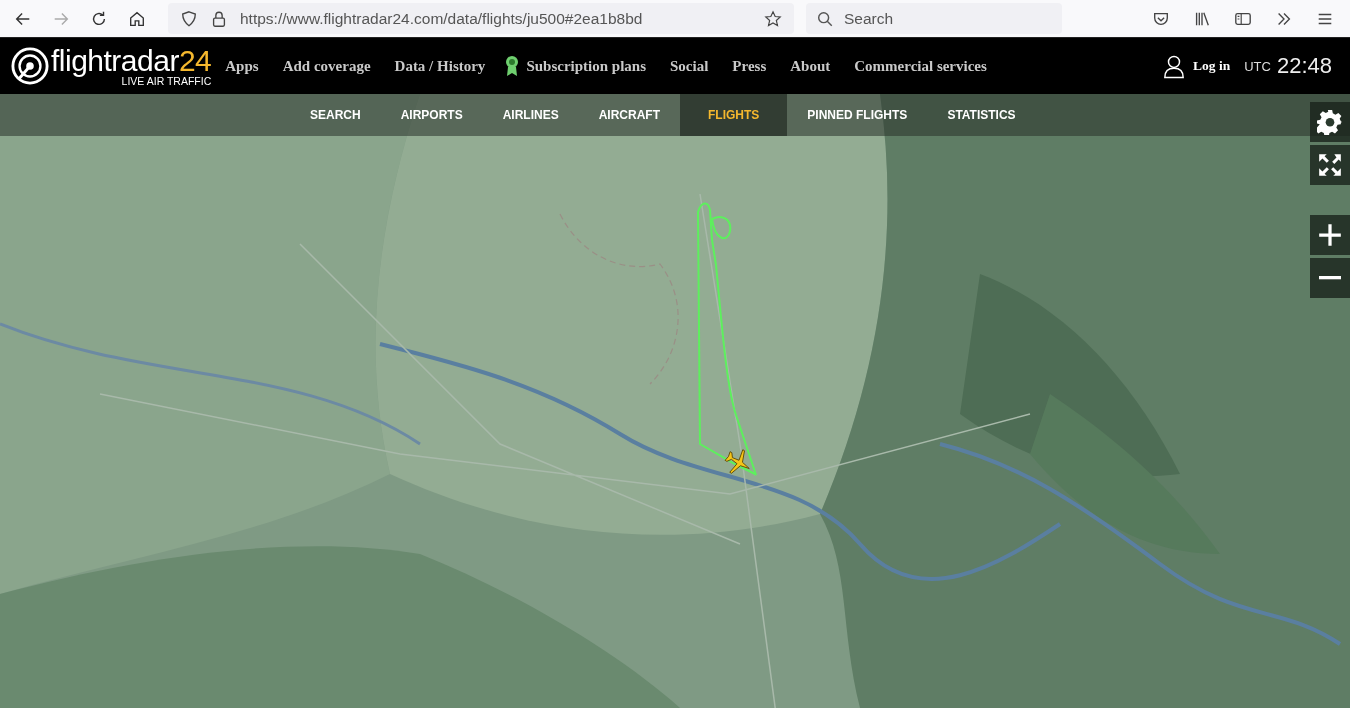 Image resolution: width=1350 pixels, height=708 pixels. What do you see at coordinates (189, 18) in the screenshot?
I see `shield-icon` at bounding box center [189, 18].